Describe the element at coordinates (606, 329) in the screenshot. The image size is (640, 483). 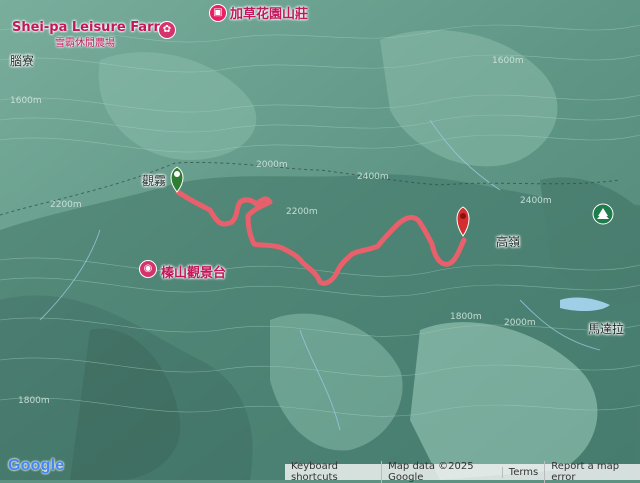
I see `place-madala: 馬達拉` at that location.